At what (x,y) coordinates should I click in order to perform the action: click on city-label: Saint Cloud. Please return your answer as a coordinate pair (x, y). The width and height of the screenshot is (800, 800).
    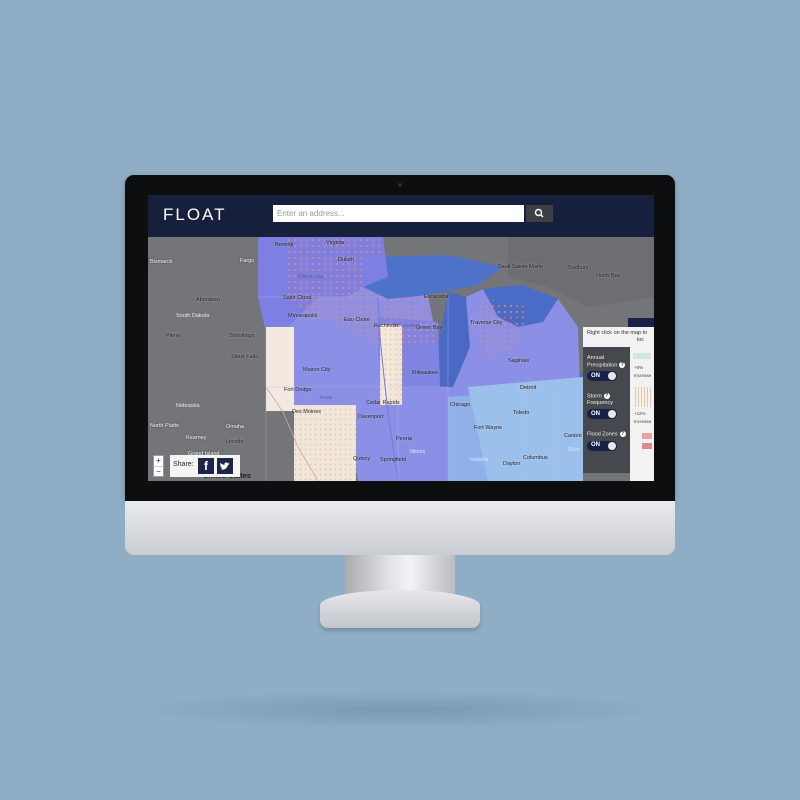
    Looking at the image, I should click on (297, 298).